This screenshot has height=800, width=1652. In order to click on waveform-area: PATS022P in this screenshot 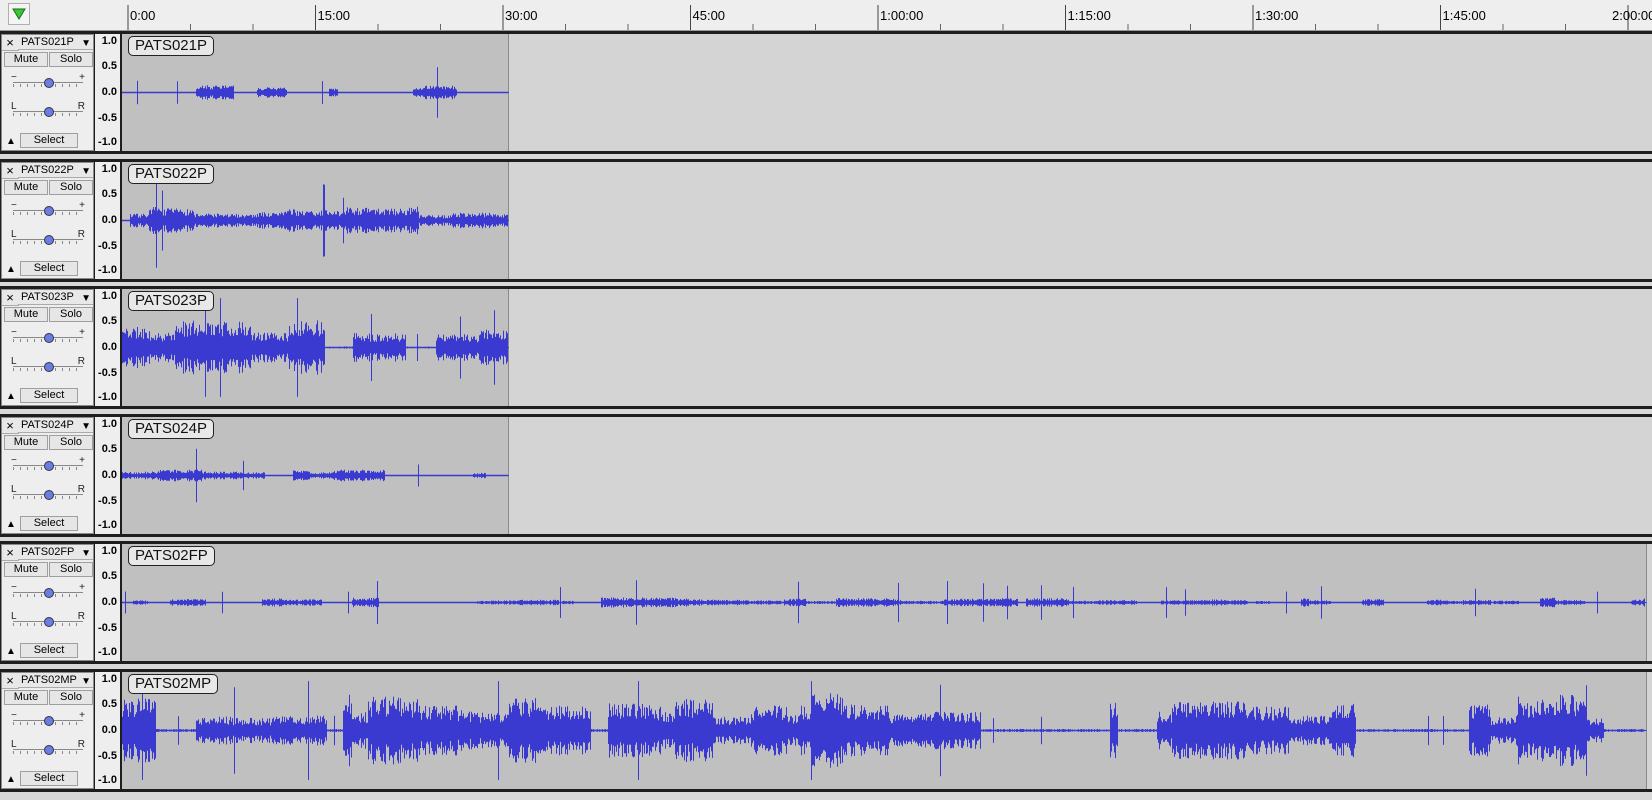, I will do `click(887, 220)`.